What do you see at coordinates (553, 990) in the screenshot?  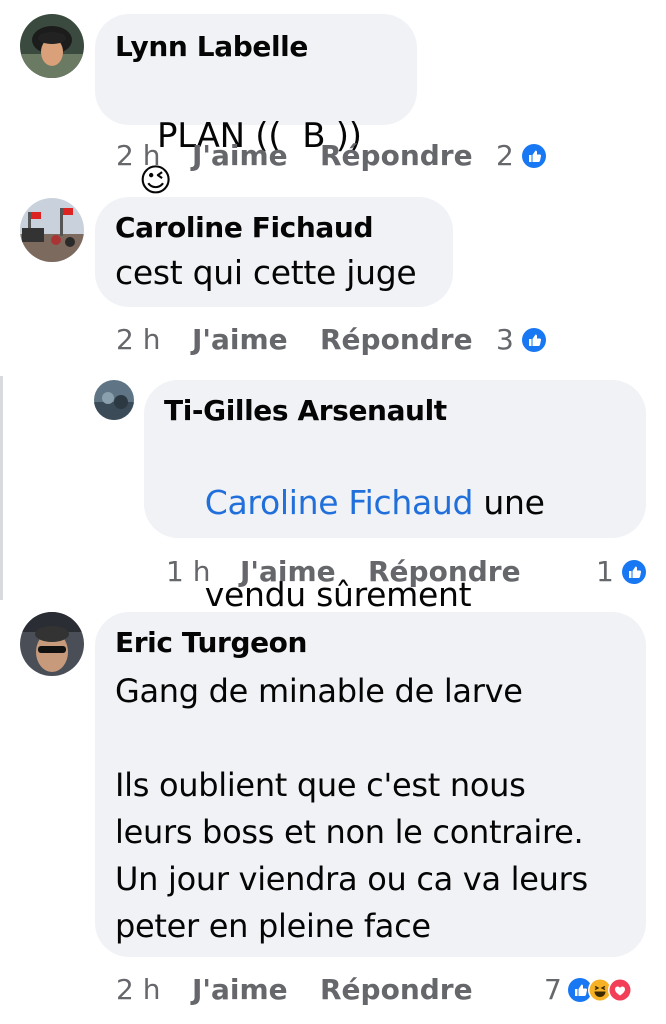 I see `reaction-count: 7` at bounding box center [553, 990].